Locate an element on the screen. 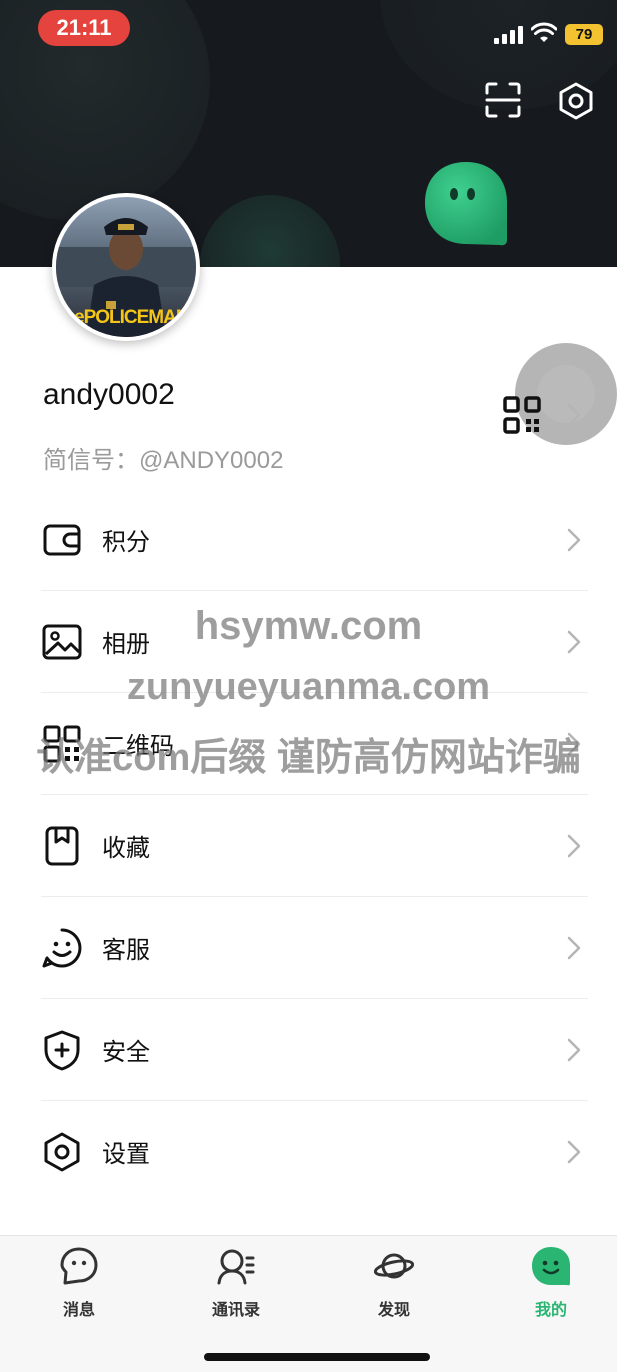 This screenshot has width=617, height=1372. menu-item-customer-service: 客服 is located at coordinates (308, 948).